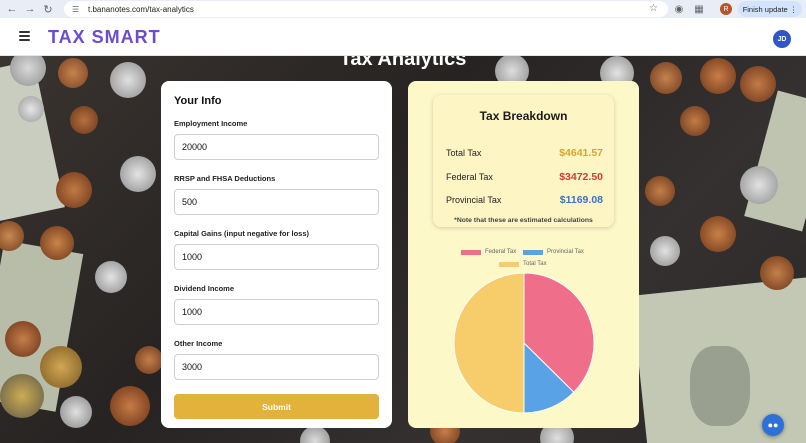 Image resolution: width=806 pixels, height=443 pixels. Describe the element at coordinates (276, 202) in the screenshot. I see `rrsp-fhsa-input: 500` at that location.